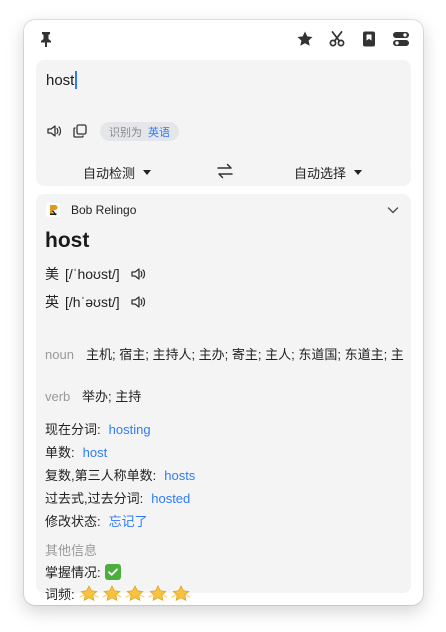 Image resolution: width=446 pixels, height=632 pixels. I want to click on frequency-row: 词频:, so click(119, 593).